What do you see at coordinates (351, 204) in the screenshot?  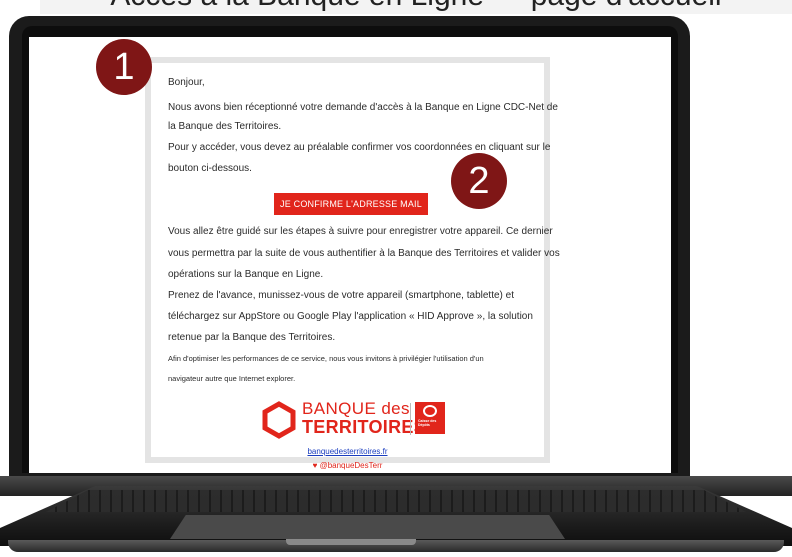 I see `confirm-email-button: JE CONFIRME L'ADRESSE MAIL` at bounding box center [351, 204].